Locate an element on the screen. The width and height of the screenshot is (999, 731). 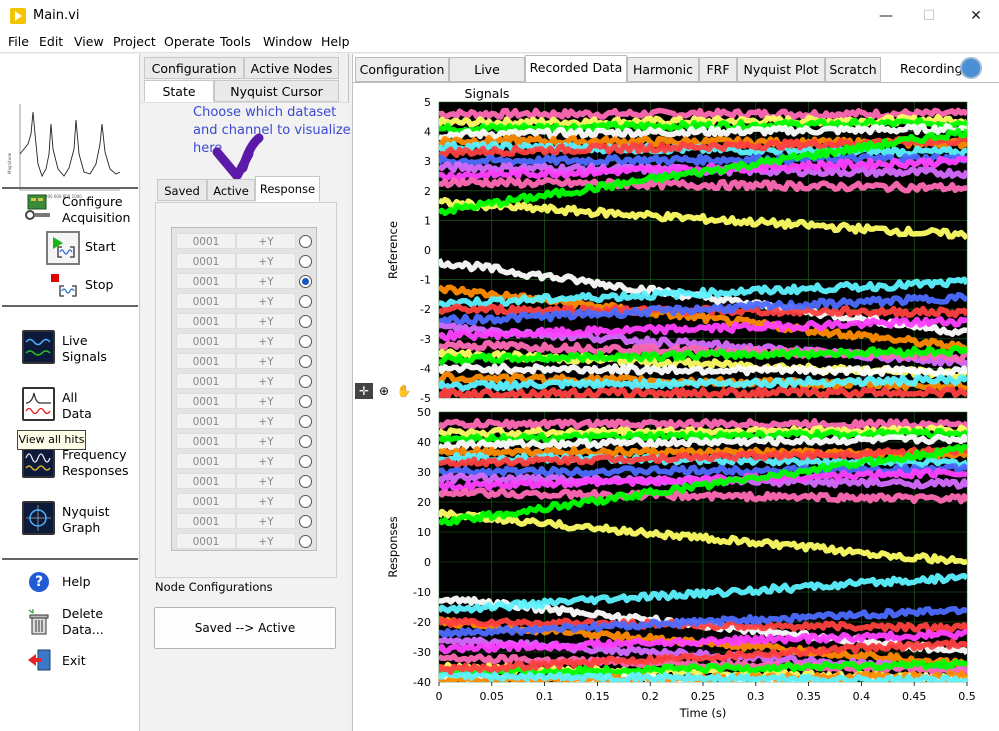
y-tick-label: -30 is located at coordinates (422, 652).